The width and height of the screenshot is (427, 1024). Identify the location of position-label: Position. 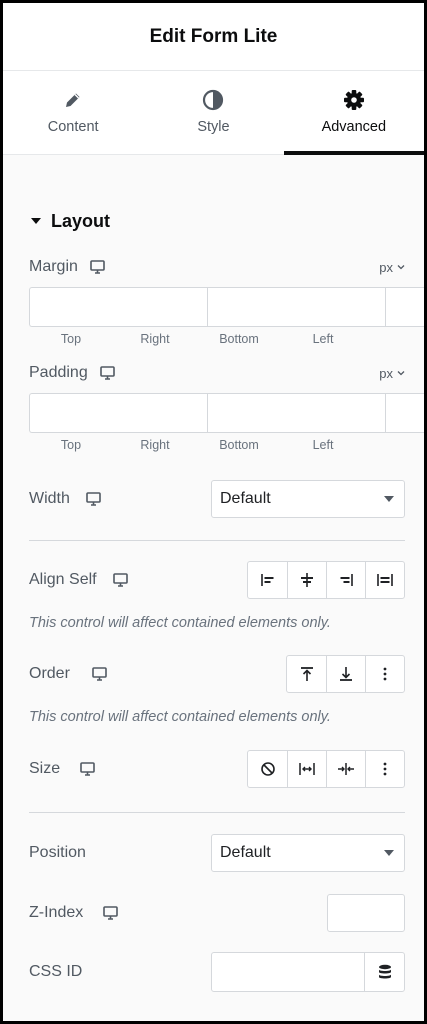
(57, 852).